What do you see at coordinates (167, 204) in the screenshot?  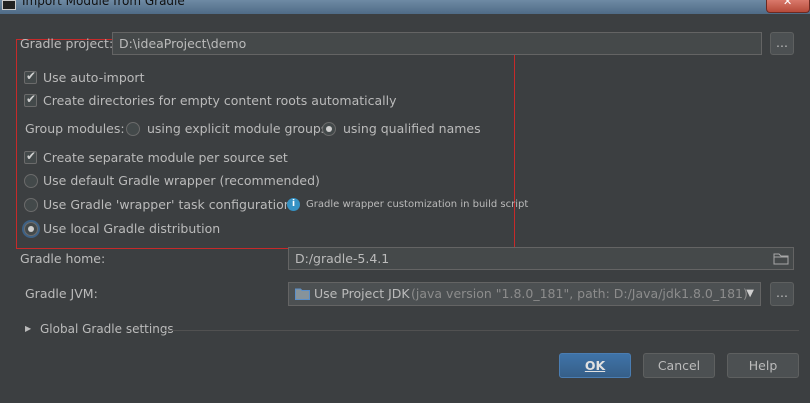 I see `wrapper-task-label: Use Gradle 'wrapper' task configuration` at bounding box center [167, 204].